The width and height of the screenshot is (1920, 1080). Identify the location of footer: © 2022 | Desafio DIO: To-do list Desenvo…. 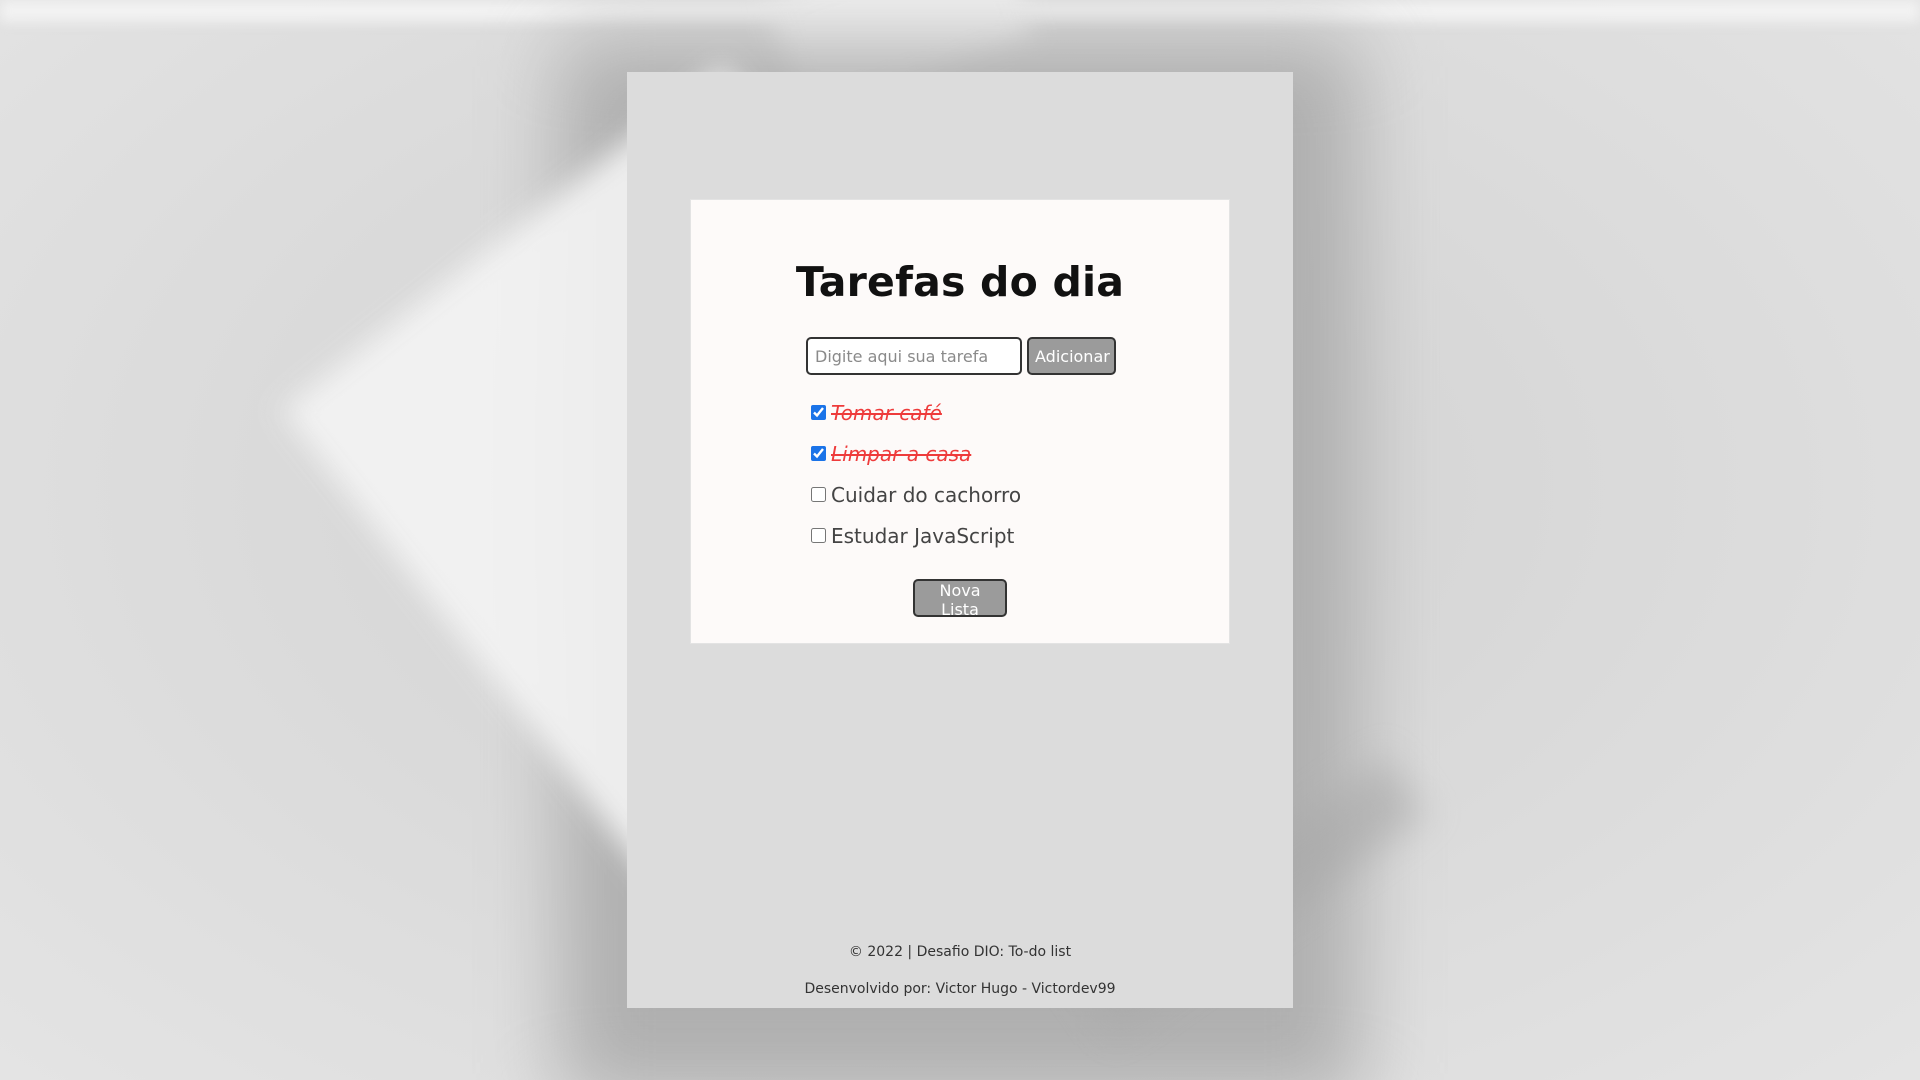
(960, 981).